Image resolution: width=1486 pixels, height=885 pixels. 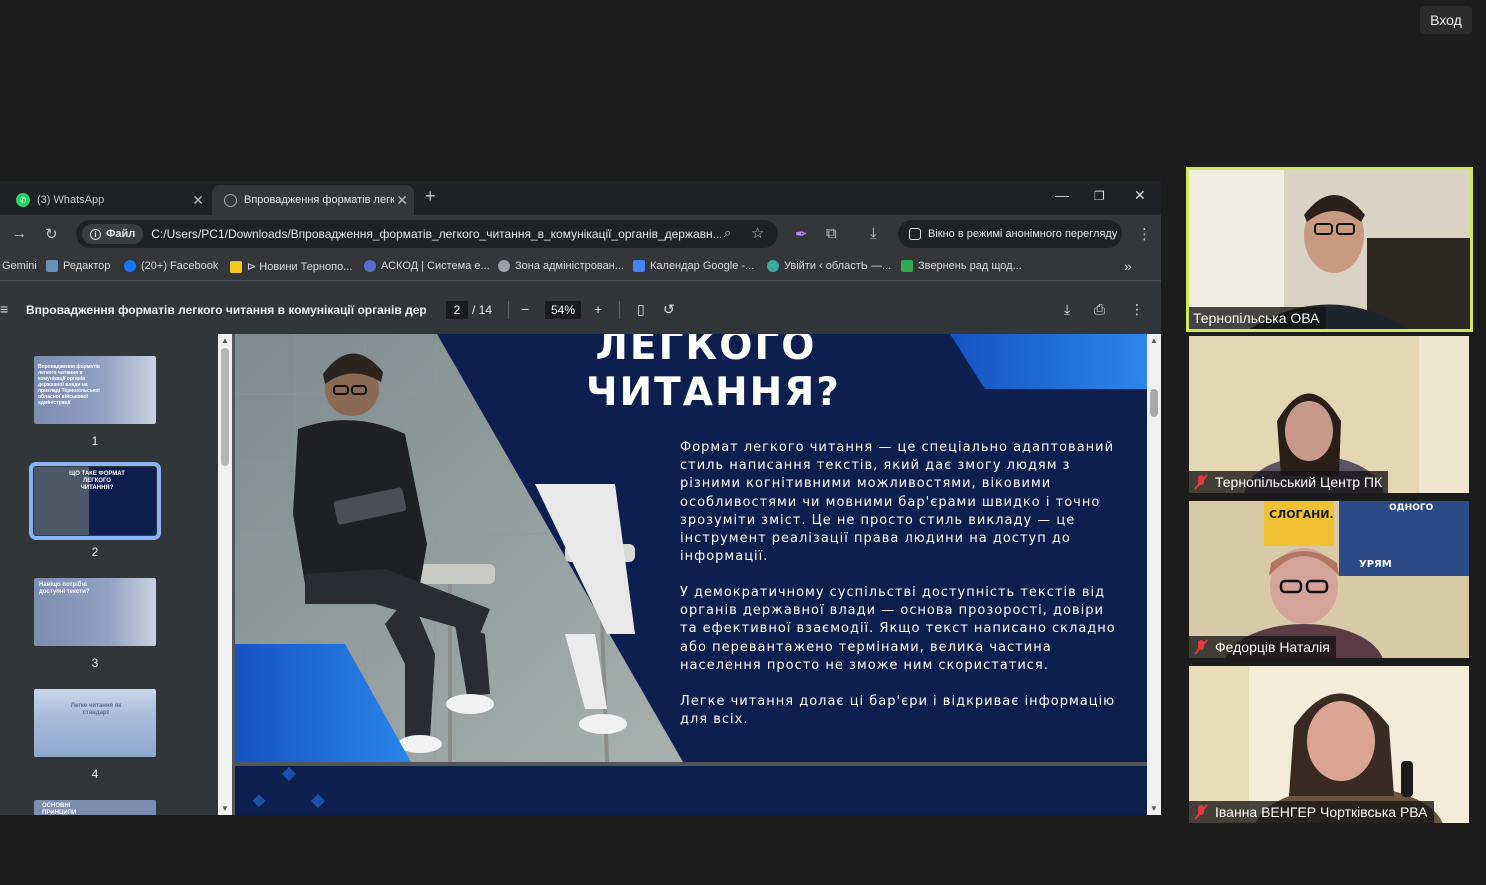 I want to click on tab-pdf-document: Впровадження форматів легкого ✕, so click(x=313, y=200).